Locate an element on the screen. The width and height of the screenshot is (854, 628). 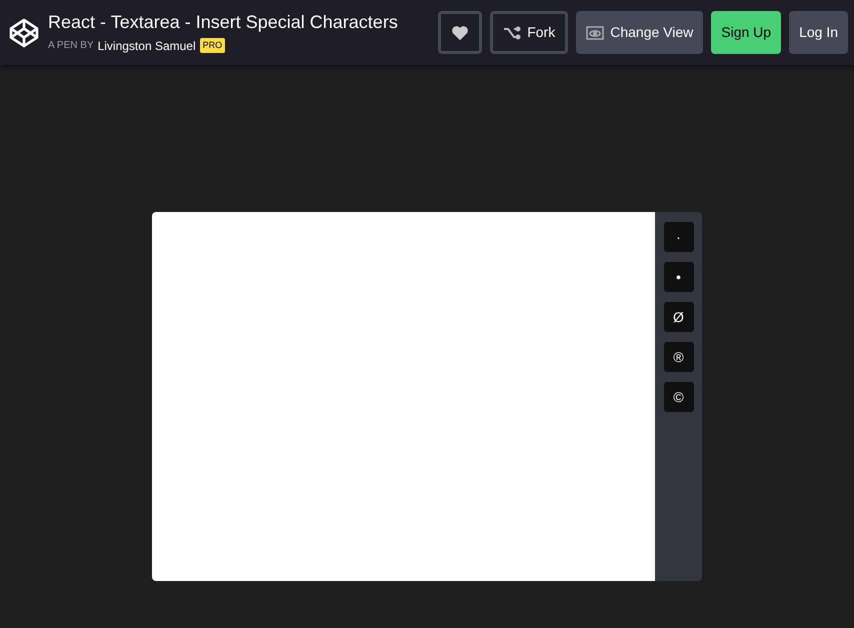
pro-tag: PRO is located at coordinates (213, 46).